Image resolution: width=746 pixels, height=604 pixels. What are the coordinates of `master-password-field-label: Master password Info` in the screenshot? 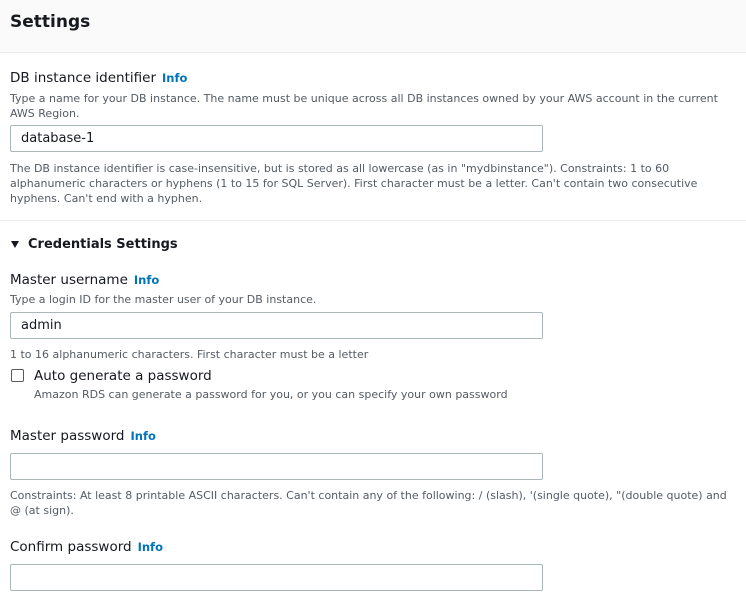 It's located at (83, 436).